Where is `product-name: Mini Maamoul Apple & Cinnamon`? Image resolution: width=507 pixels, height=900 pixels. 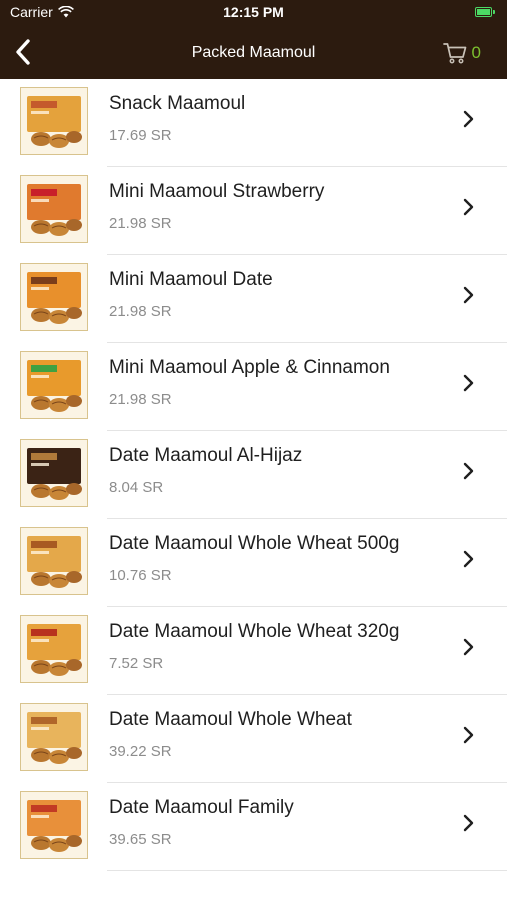
product-name: Mini Maamoul Apple & Cinnamon is located at coordinates (249, 367).